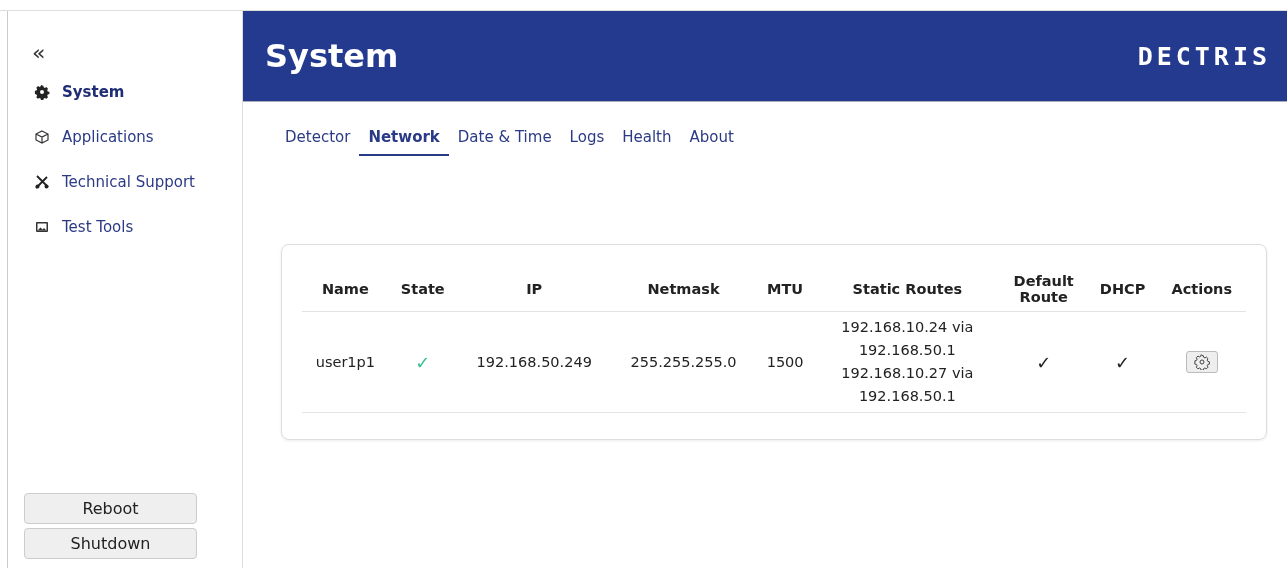 The width and height of the screenshot is (1287, 568). What do you see at coordinates (683, 362) in the screenshot?
I see `table-cell: 255.255.255.0` at bounding box center [683, 362].